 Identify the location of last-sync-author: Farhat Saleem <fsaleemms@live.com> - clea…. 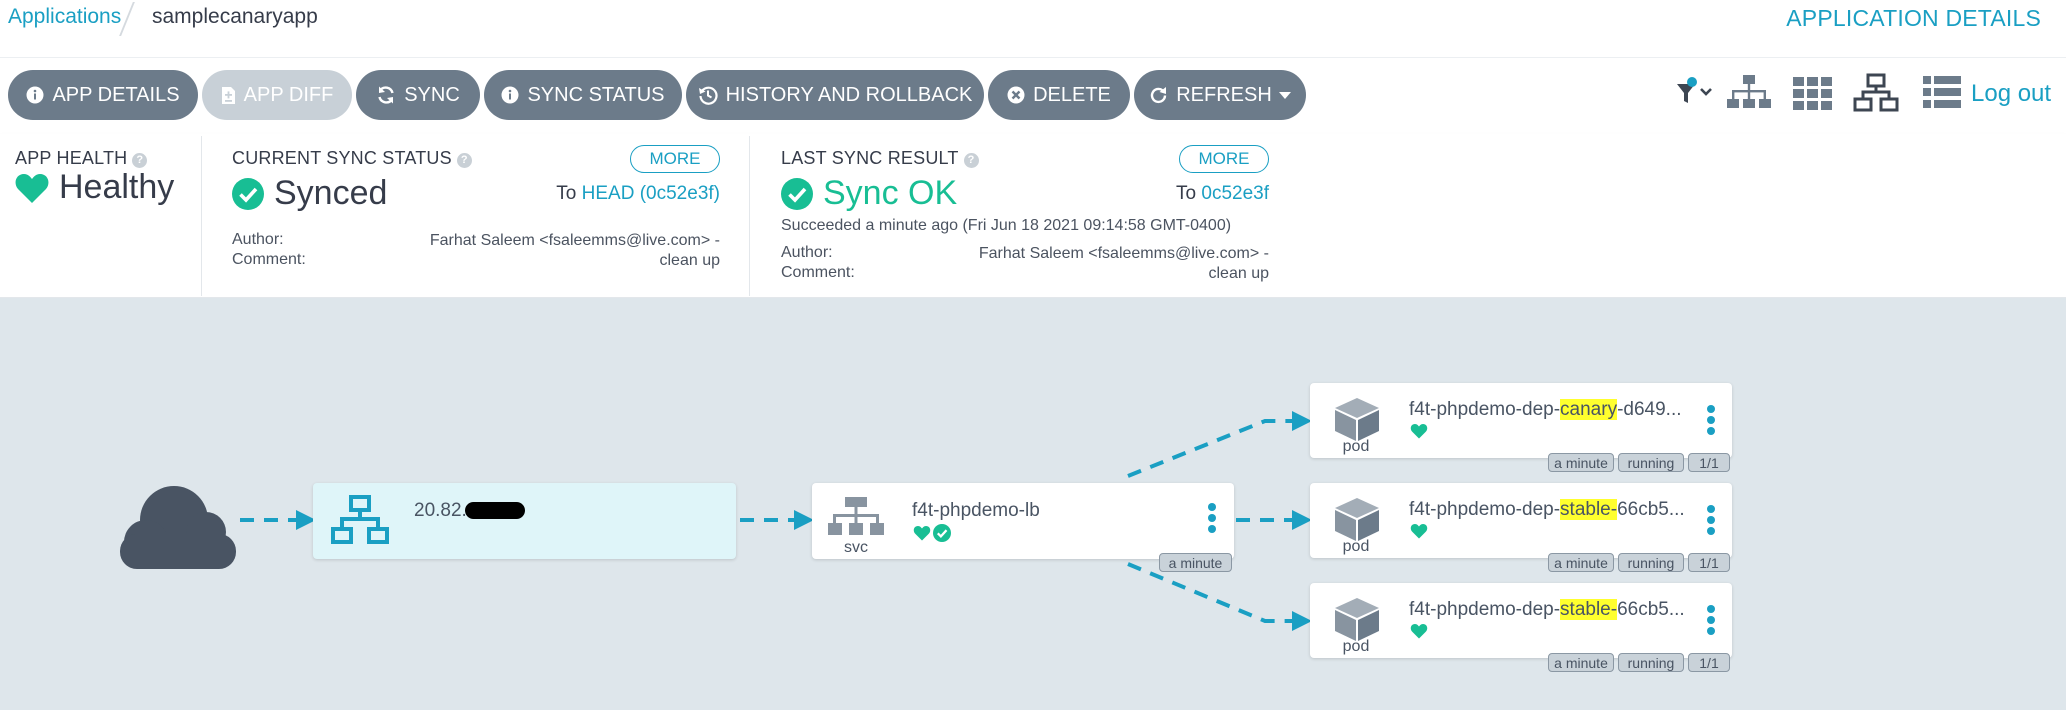
(1124, 264).